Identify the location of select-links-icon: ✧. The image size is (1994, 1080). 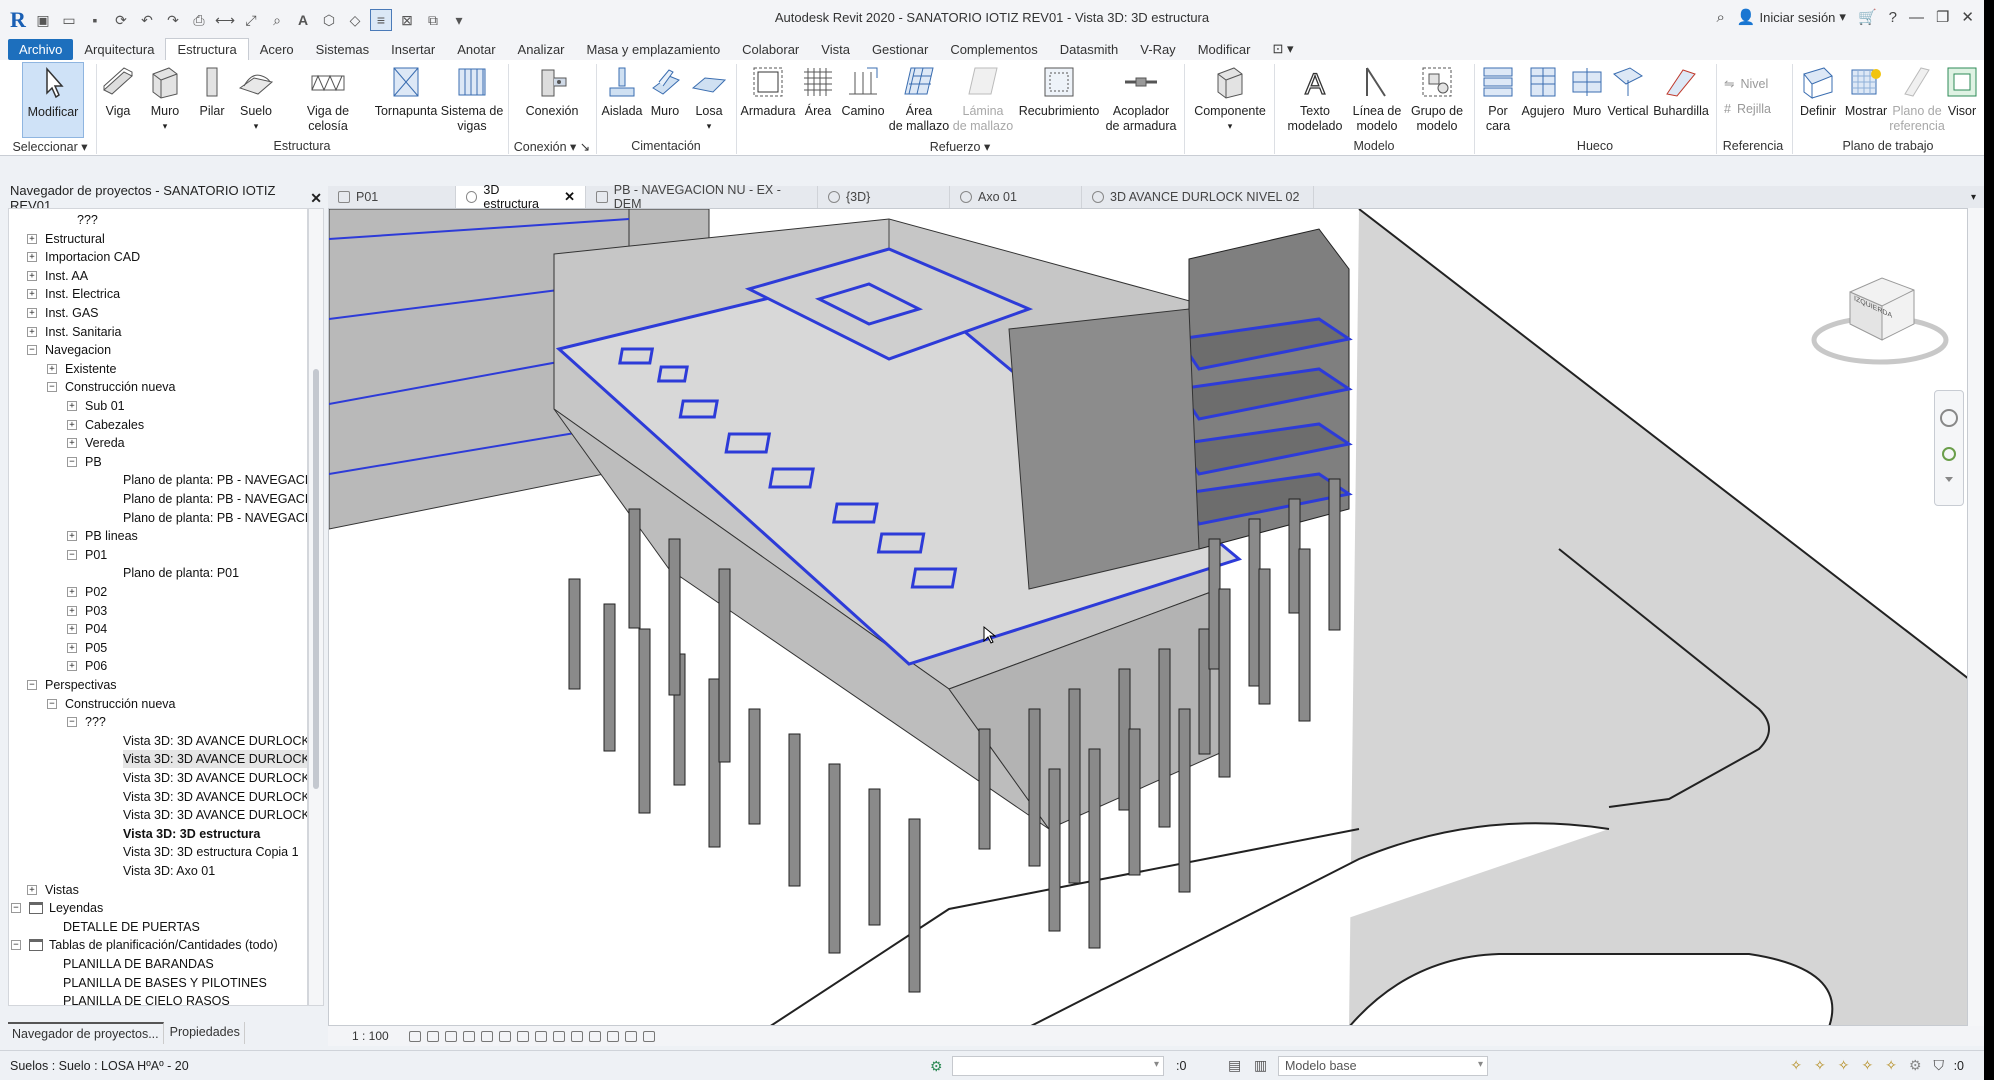
(1796, 1065).